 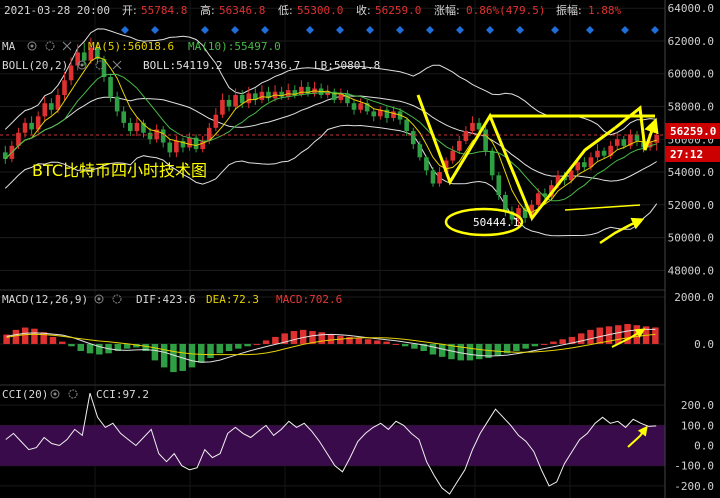 I want to click on y-tick-label: 64000.0, so click(x=691, y=8).